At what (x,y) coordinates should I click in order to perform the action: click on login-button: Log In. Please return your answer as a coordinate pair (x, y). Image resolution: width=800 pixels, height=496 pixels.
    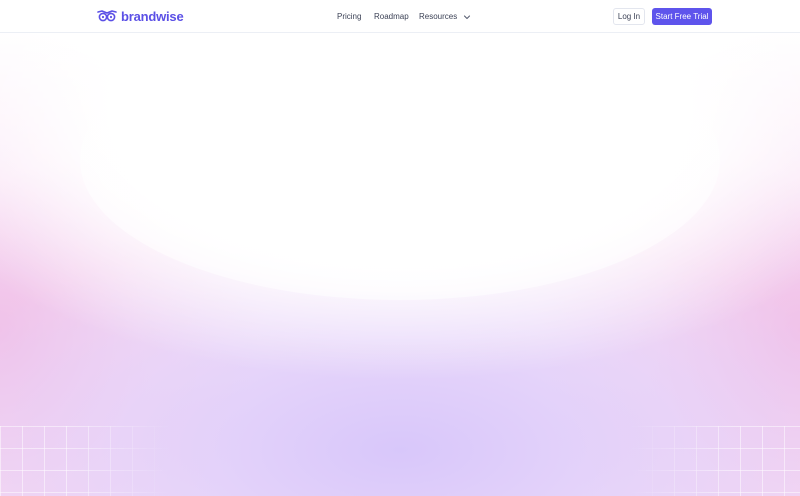
    Looking at the image, I should click on (629, 16).